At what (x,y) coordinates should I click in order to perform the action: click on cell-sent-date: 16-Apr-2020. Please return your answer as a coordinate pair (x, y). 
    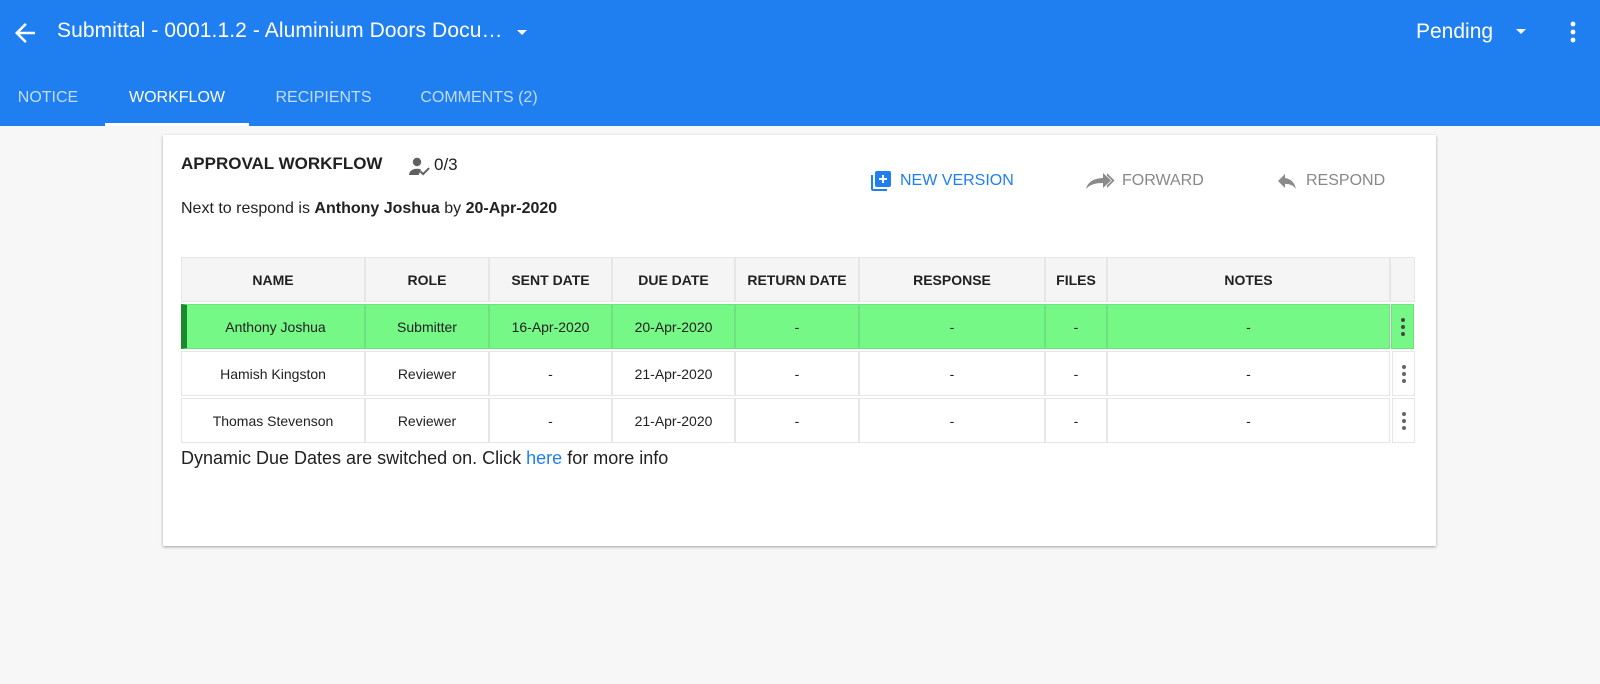
    Looking at the image, I should click on (550, 326).